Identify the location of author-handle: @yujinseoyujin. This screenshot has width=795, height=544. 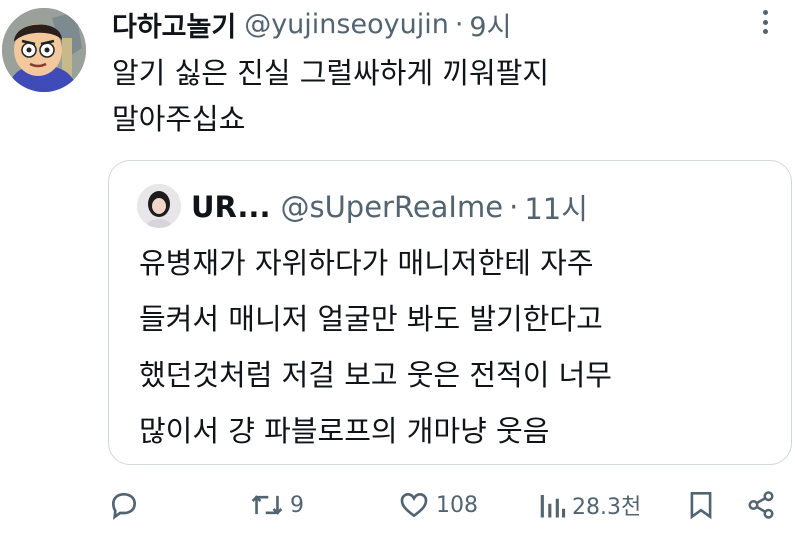
(346, 24).